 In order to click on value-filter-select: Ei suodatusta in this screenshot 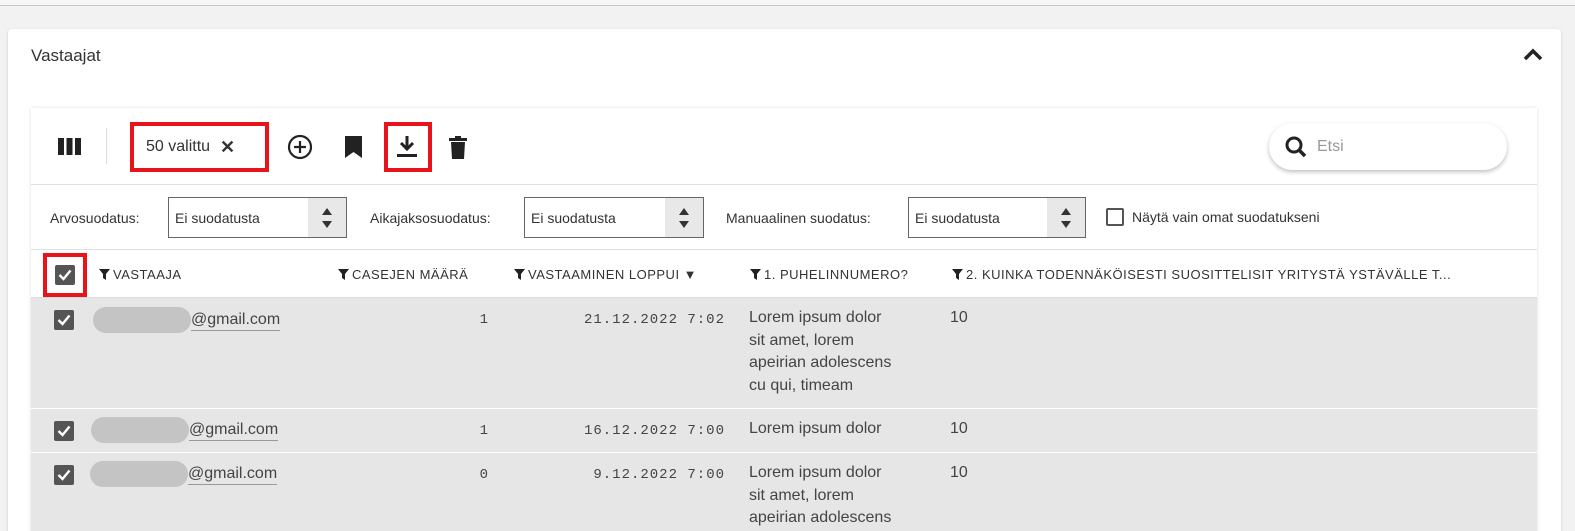, I will do `click(257, 217)`.